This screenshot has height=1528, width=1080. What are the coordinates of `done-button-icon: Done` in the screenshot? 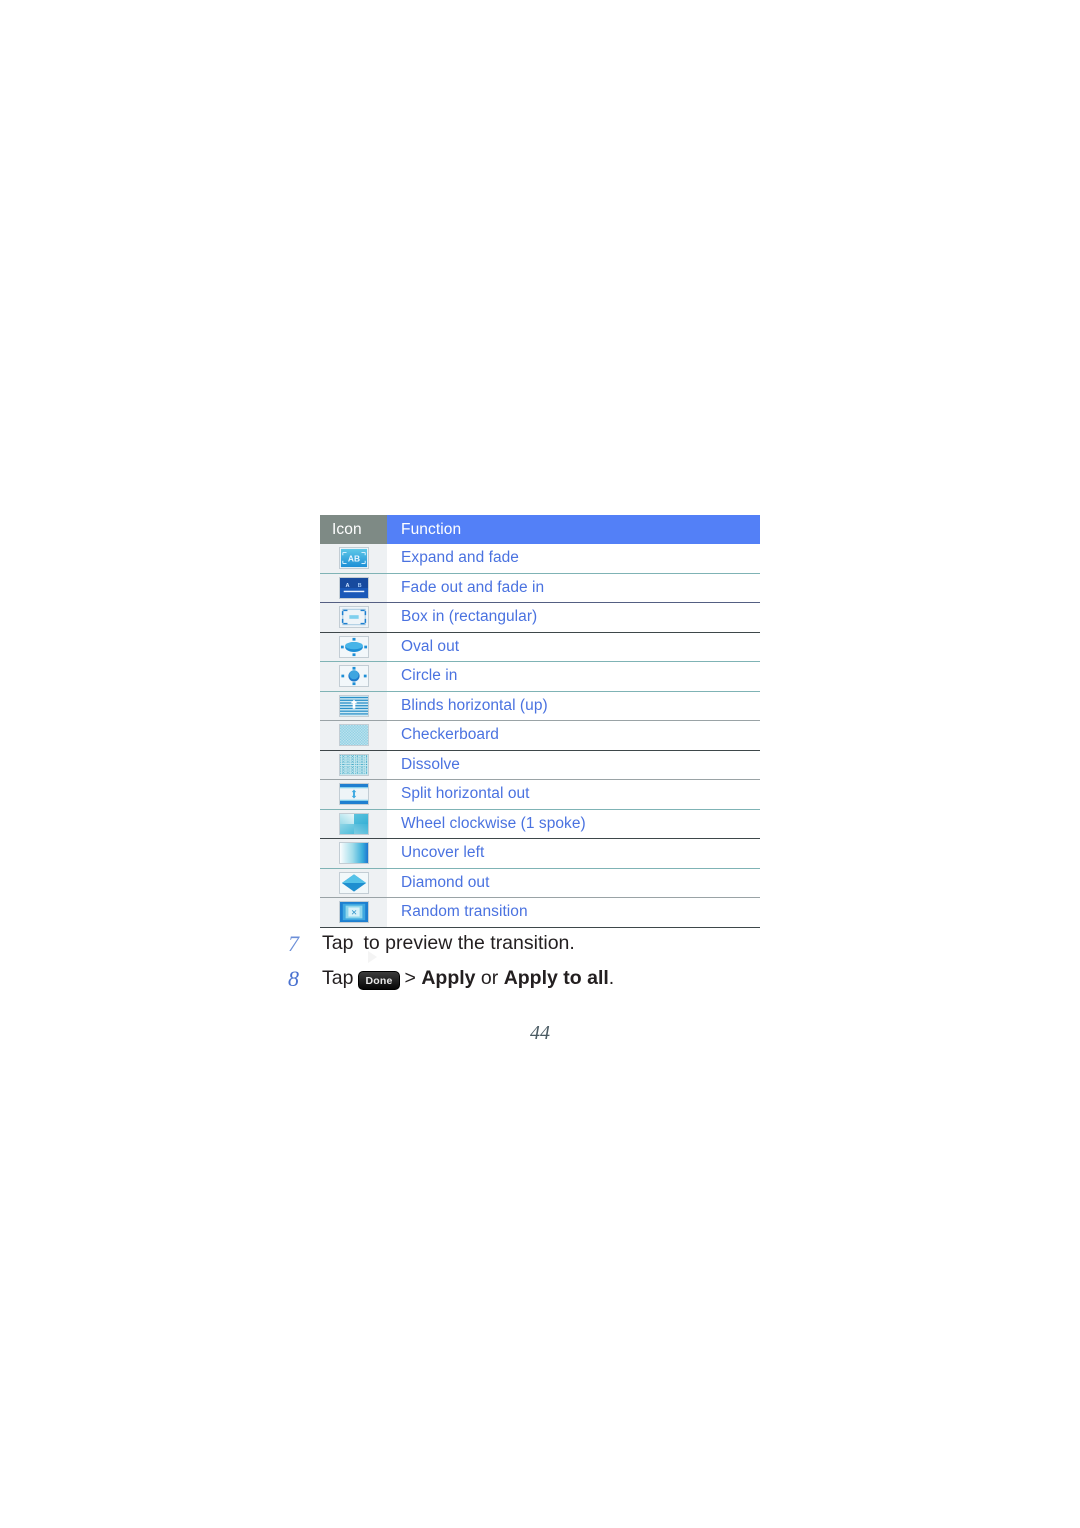 It's located at (379, 979).